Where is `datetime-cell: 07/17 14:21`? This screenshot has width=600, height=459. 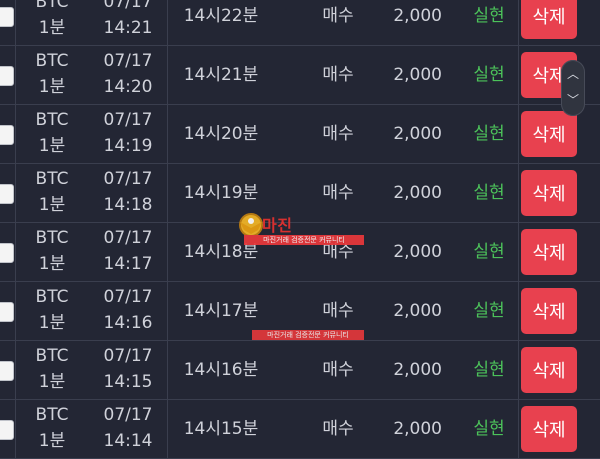
datetime-cell: 07/17 14:21 is located at coordinates (128, 20).